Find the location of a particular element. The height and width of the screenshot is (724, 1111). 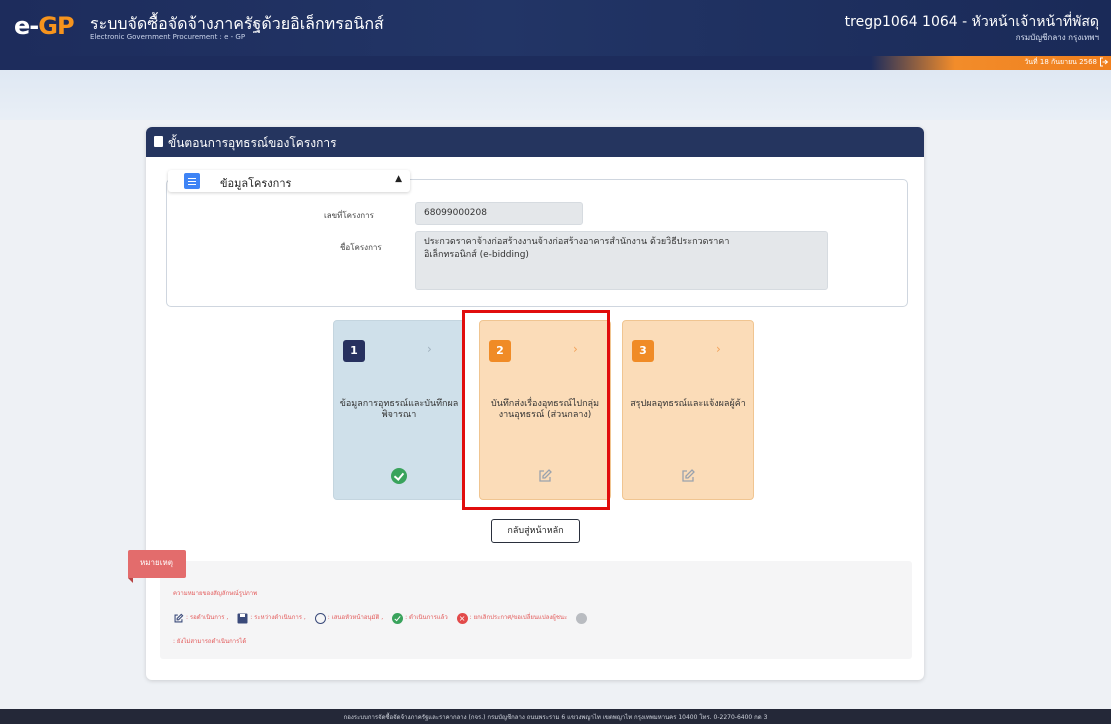

step-1-card: 1 › ข้อมูลการอุทธรณ์และบันทึกผลพิจารณา is located at coordinates (399, 410).